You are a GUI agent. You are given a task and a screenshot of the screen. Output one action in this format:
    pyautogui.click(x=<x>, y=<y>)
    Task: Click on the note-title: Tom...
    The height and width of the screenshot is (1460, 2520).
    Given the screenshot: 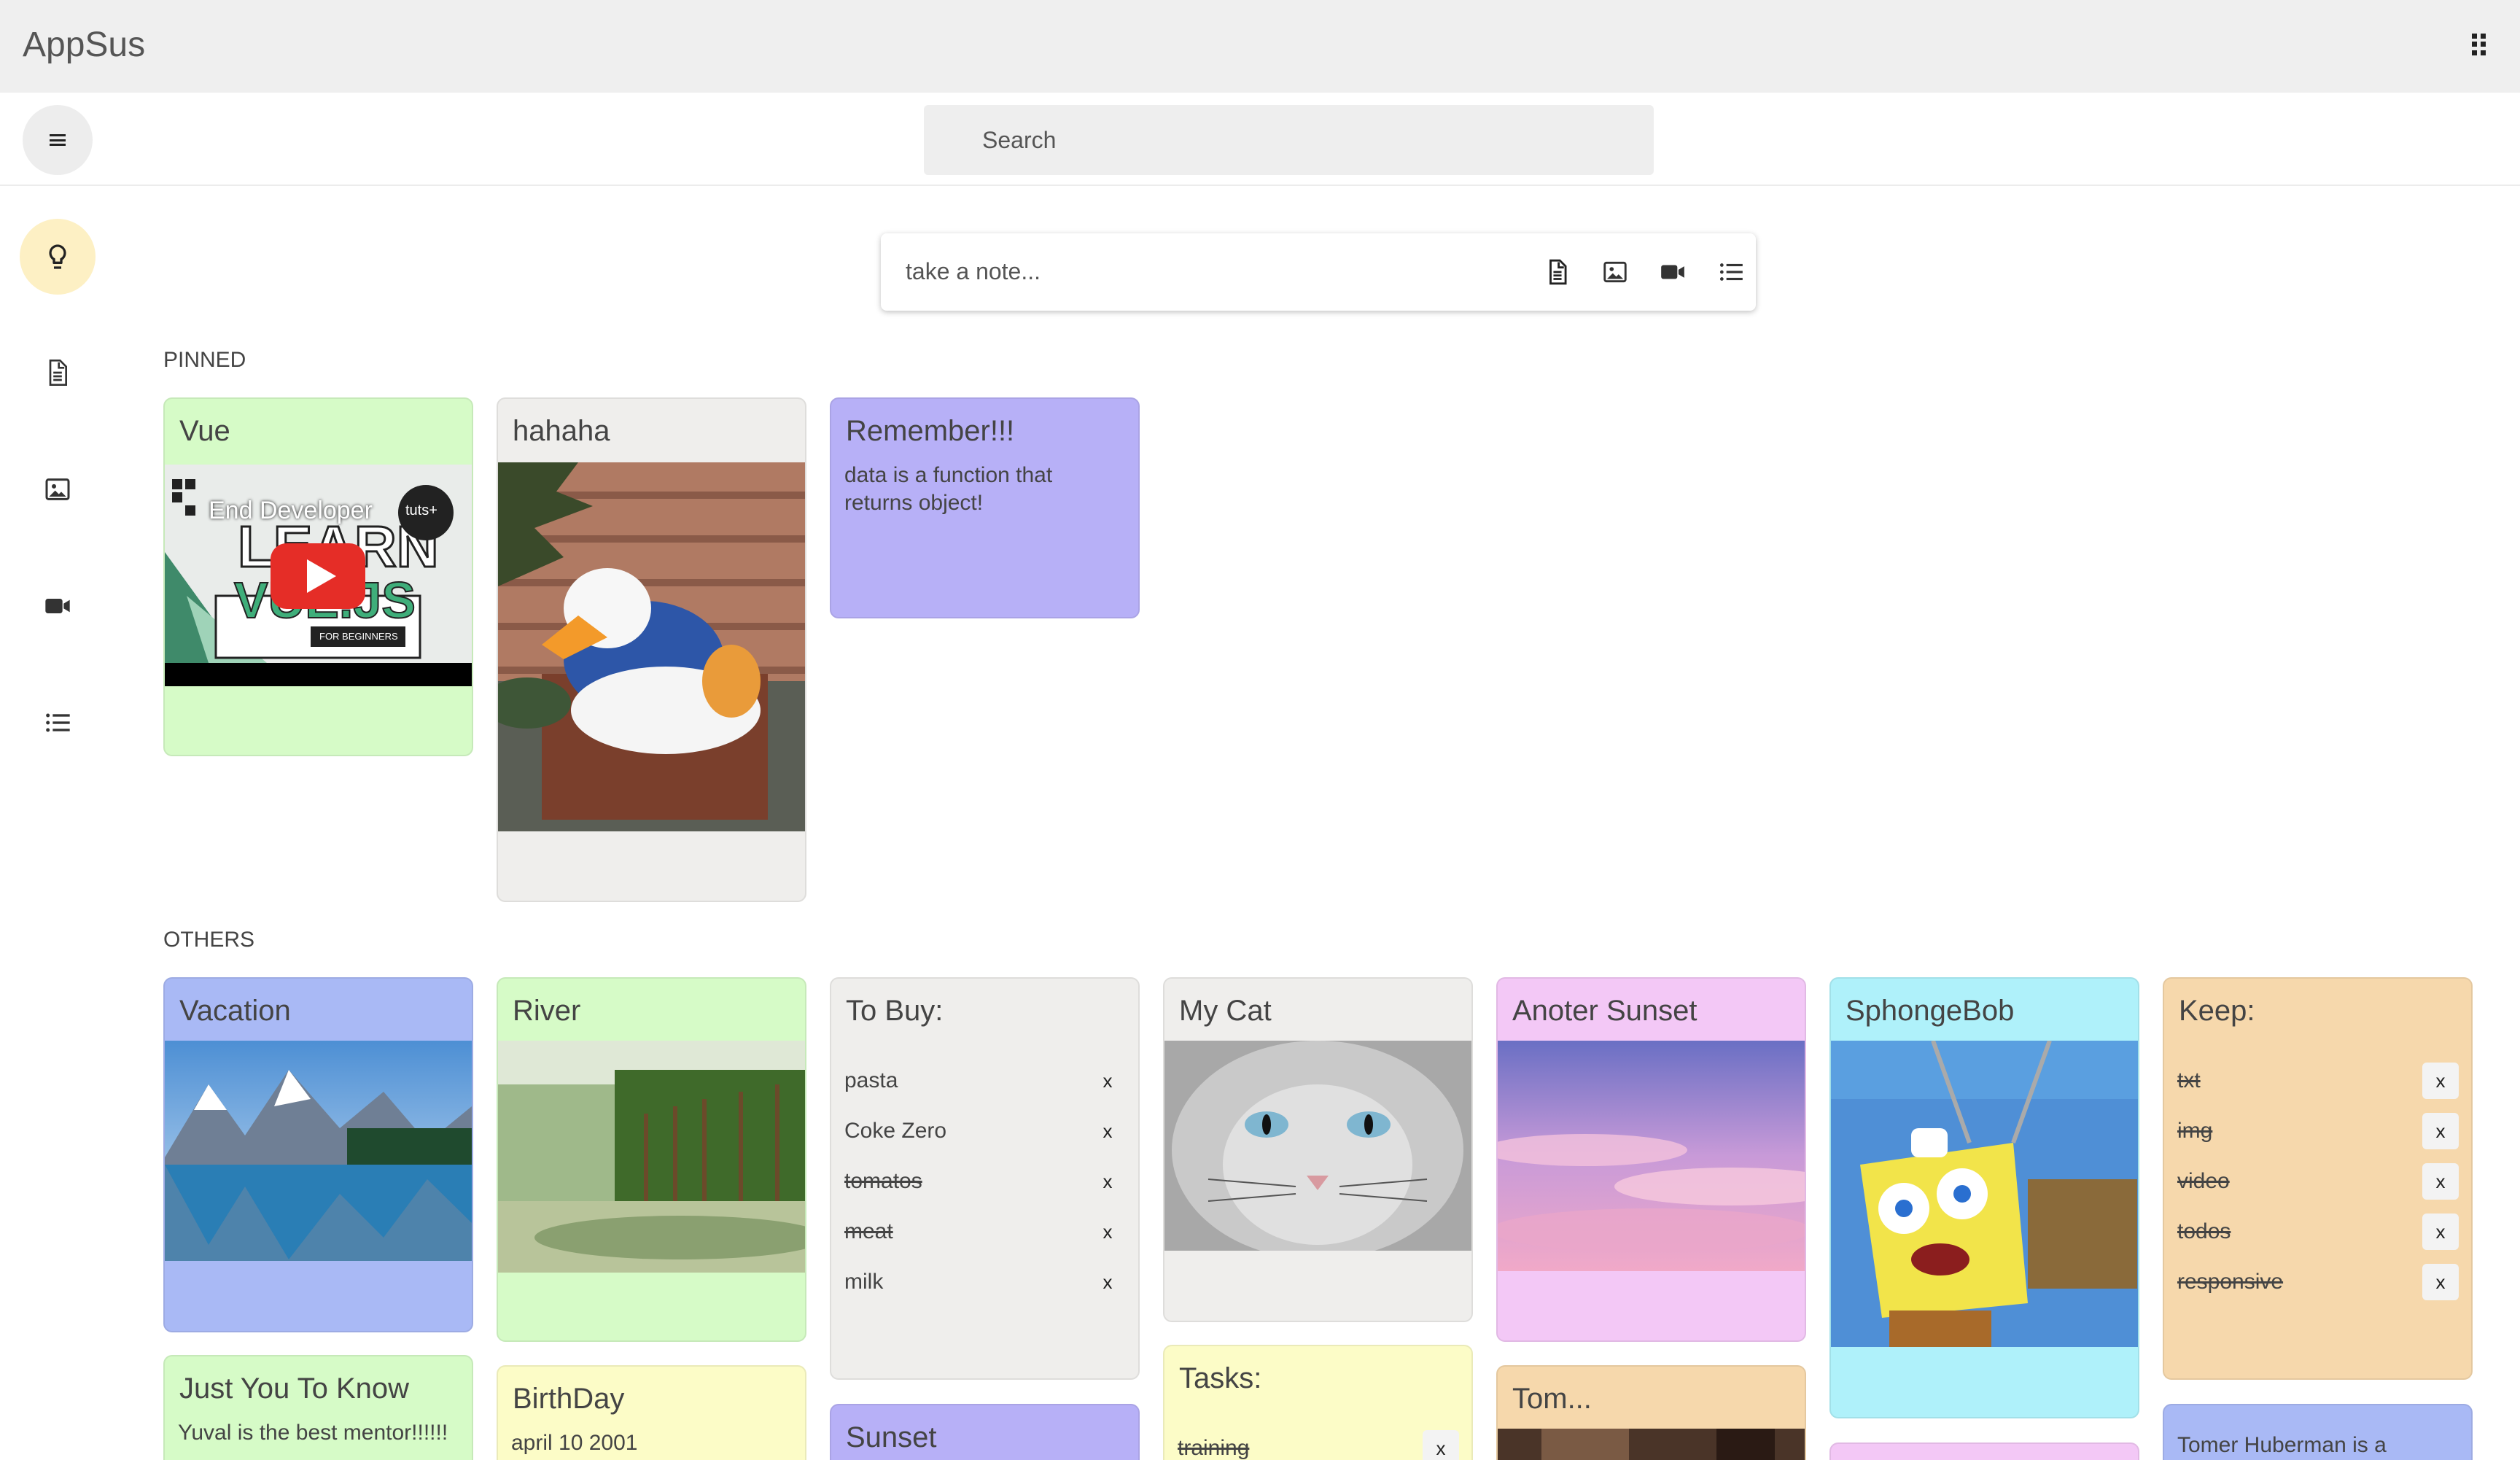 What is the action you would take?
    pyautogui.click(x=1552, y=1399)
    